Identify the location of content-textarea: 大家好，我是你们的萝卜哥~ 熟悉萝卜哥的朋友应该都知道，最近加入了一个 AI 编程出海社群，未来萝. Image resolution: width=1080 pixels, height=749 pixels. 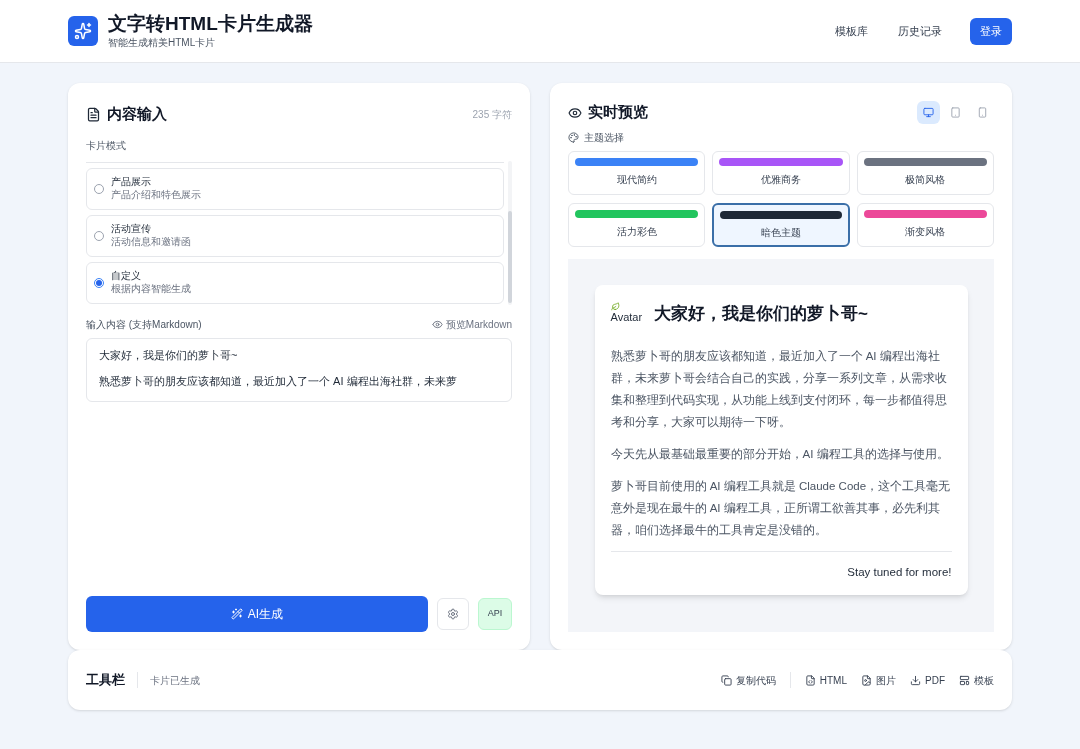
(299, 369).